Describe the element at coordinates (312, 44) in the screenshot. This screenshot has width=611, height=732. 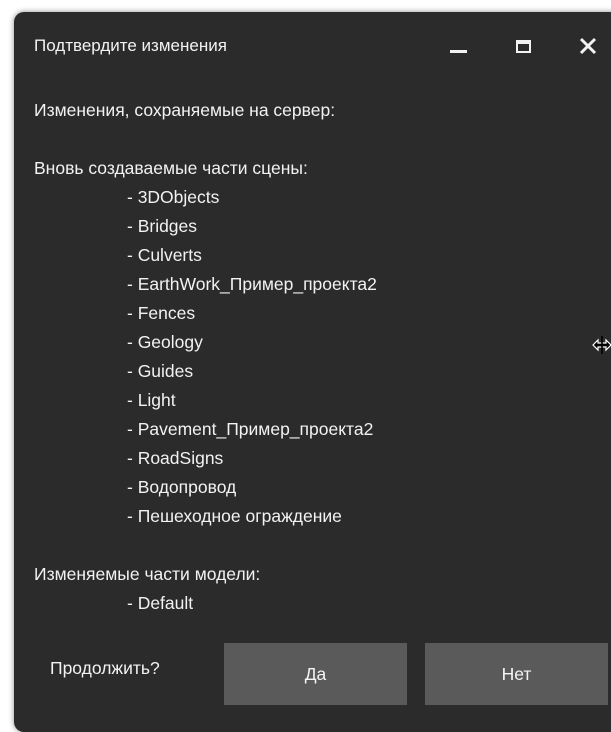
I see `title-bar: Подтвердите изменения` at that location.